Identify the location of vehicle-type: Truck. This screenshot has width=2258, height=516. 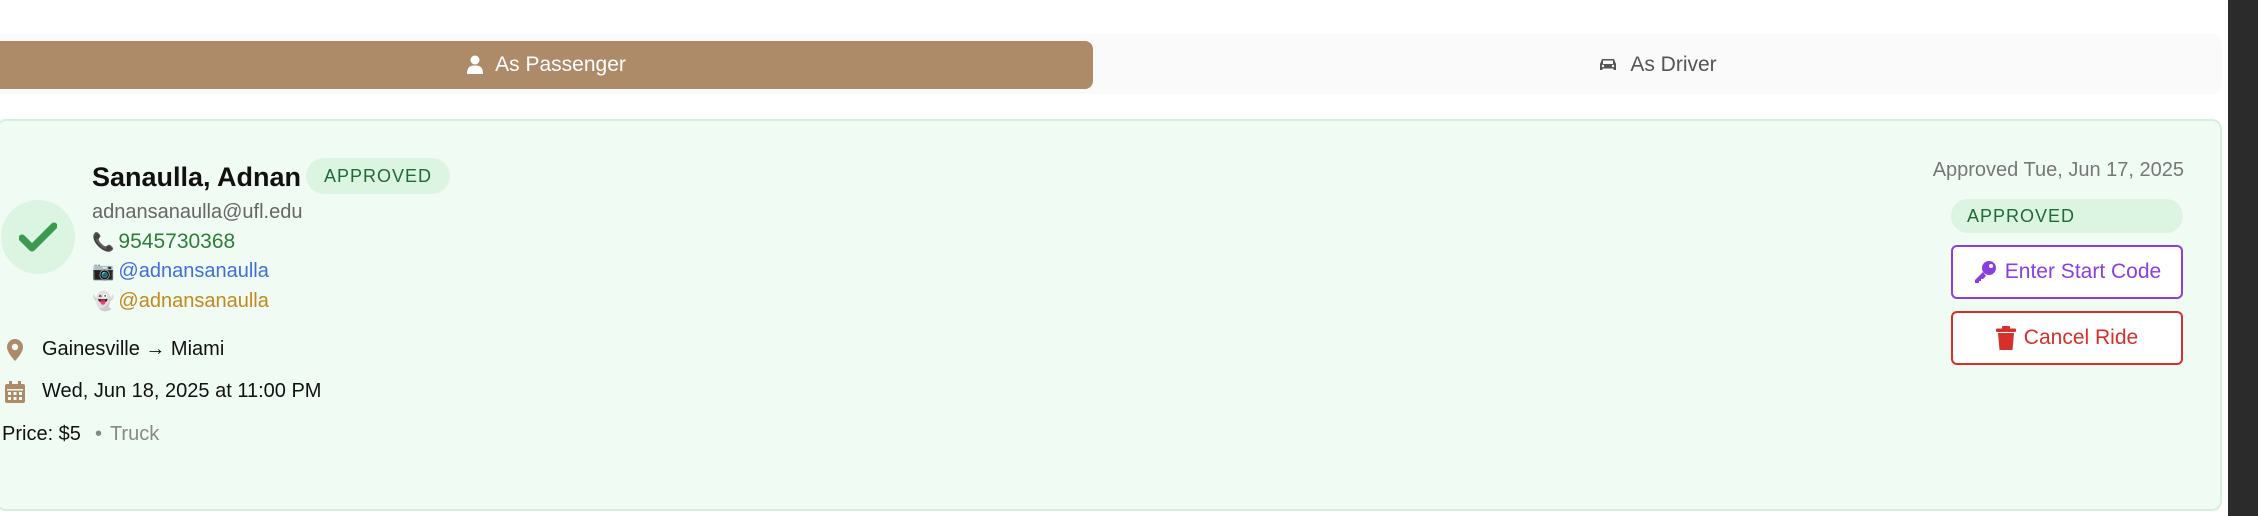
(134, 434).